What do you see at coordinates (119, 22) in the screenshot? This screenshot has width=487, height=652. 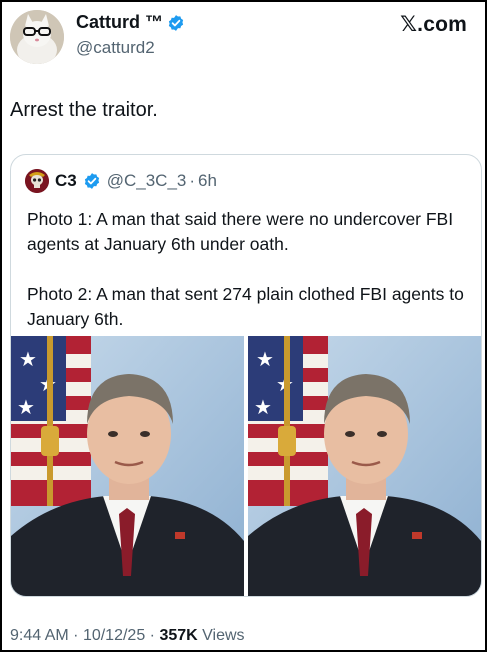 I see `author-name-text: Catturd ™` at bounding box center [119, 22].